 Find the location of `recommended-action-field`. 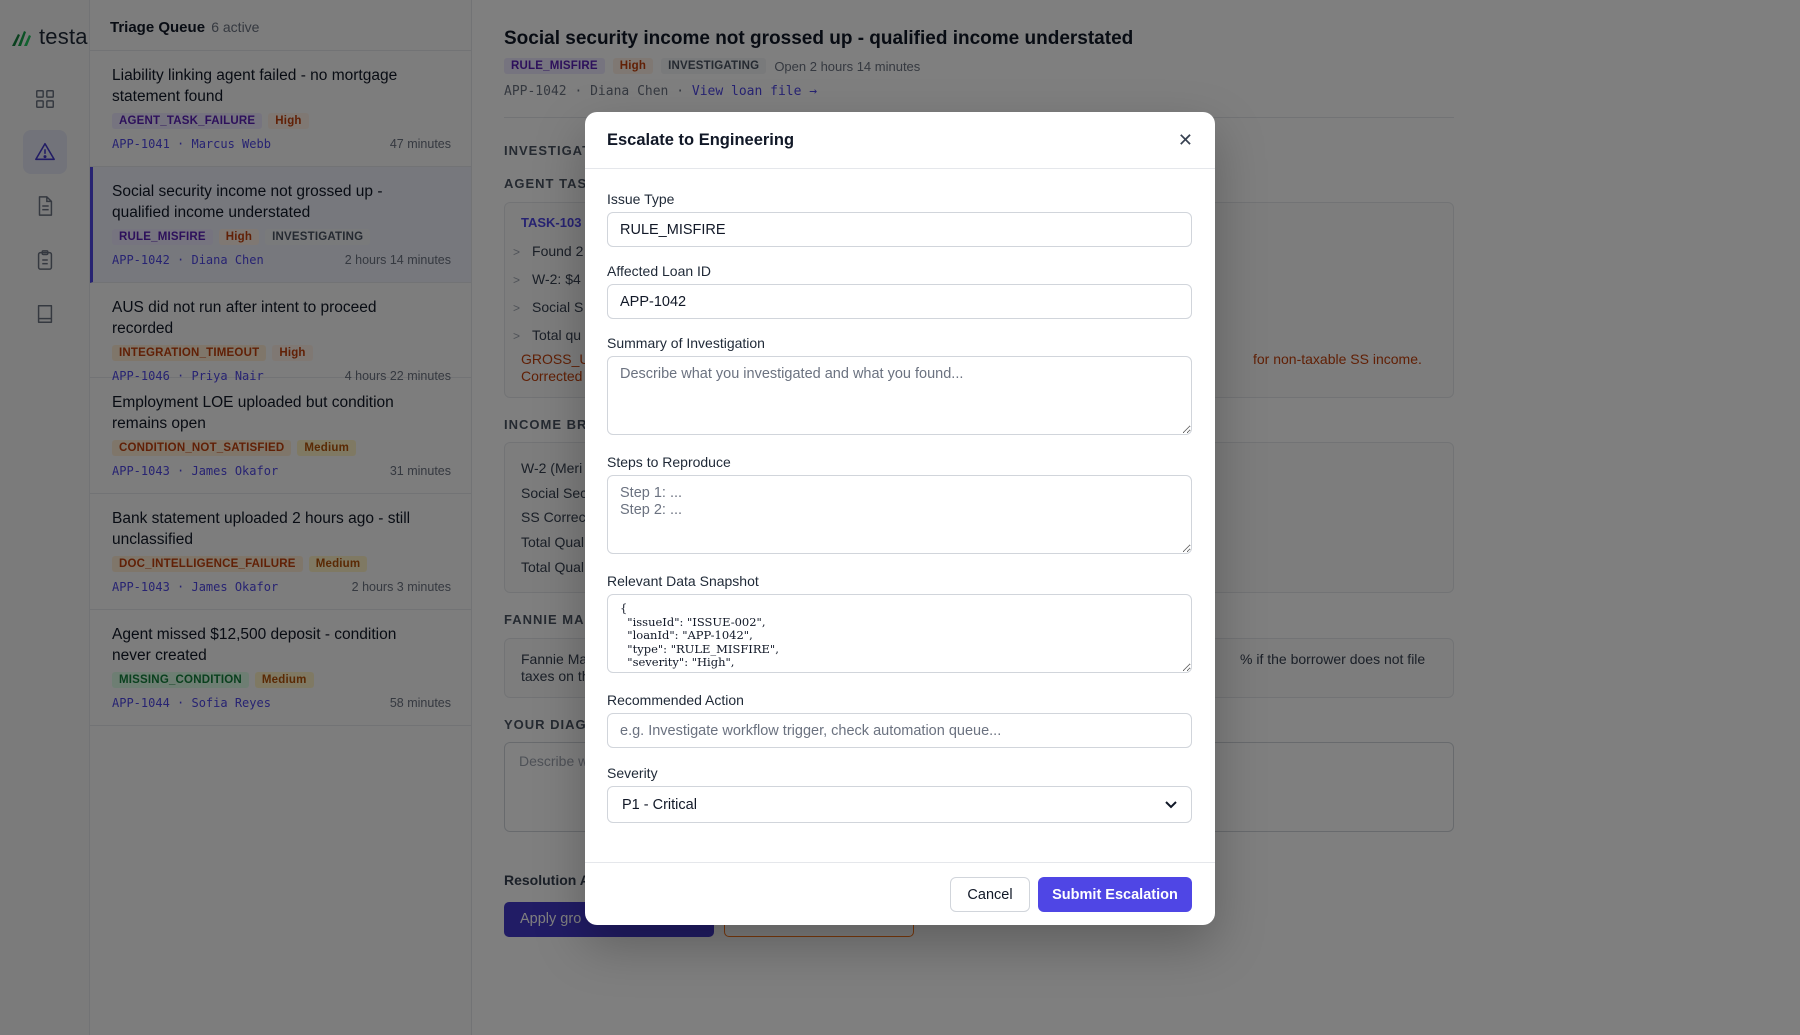

recommended-action-field is located at coordinates (899, 730).